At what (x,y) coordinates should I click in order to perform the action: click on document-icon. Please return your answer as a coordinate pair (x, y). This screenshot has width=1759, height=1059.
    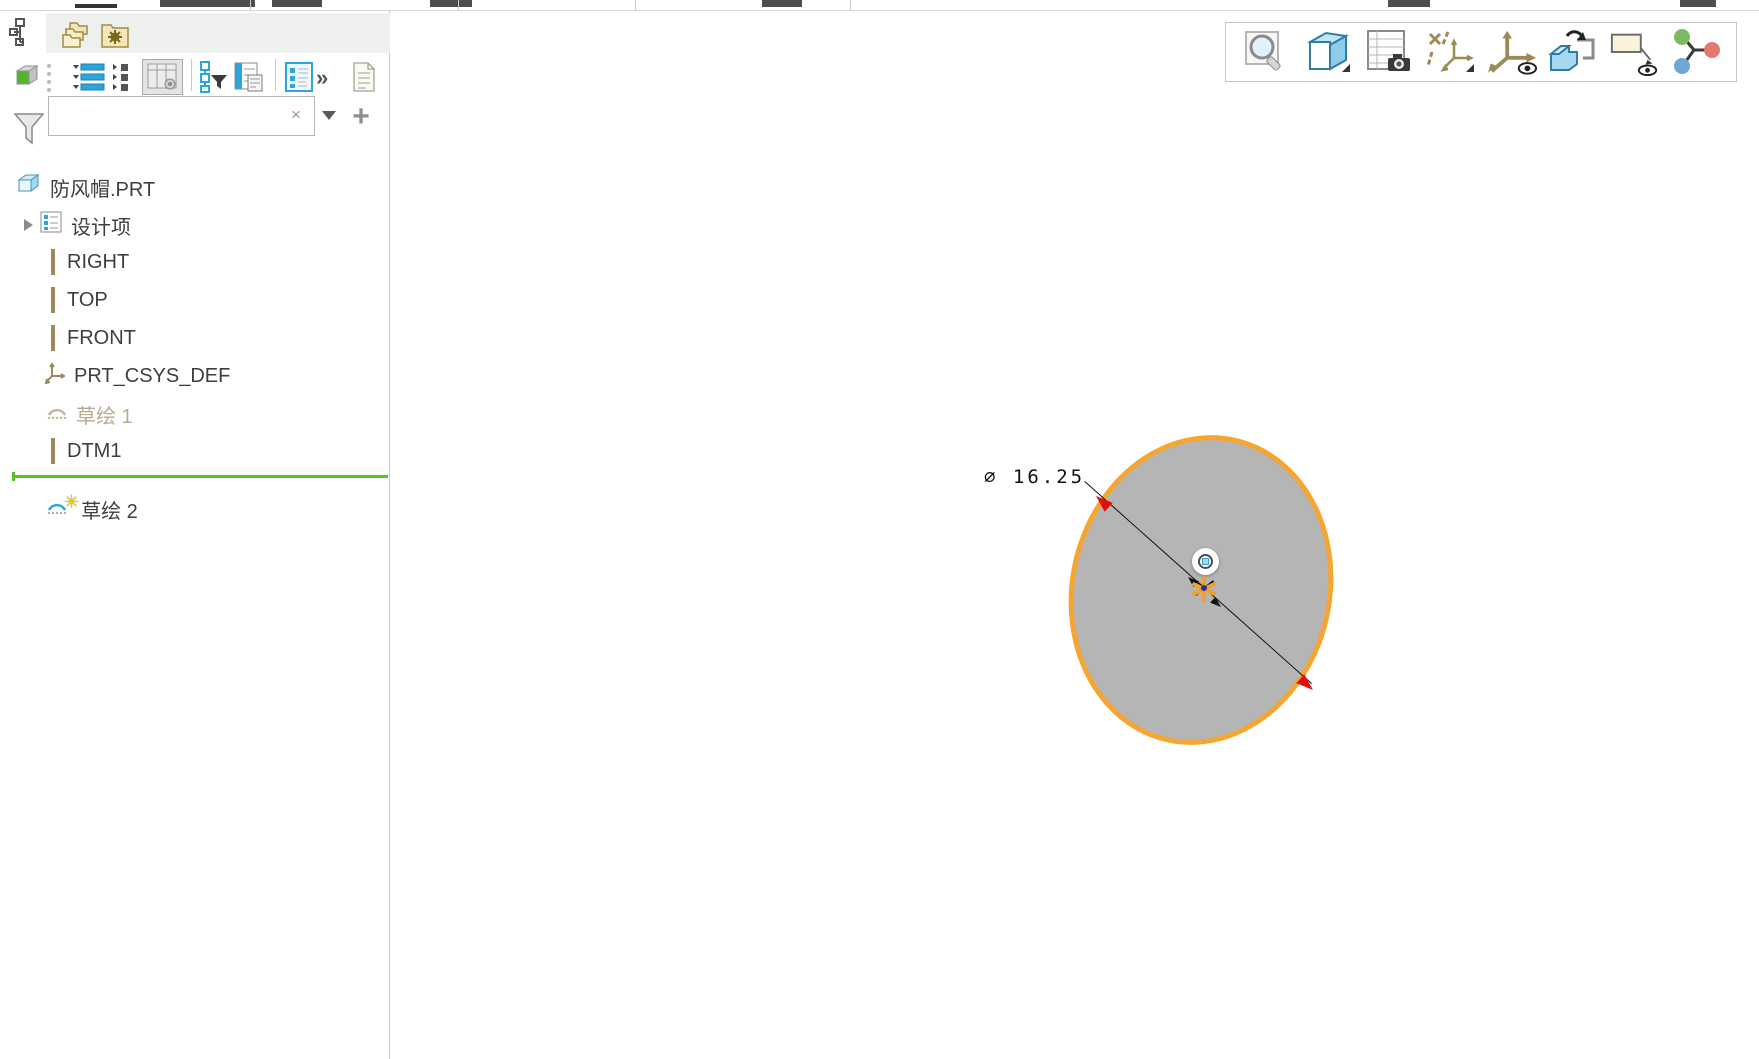
    Looking at the image, I should click on (364, 79).